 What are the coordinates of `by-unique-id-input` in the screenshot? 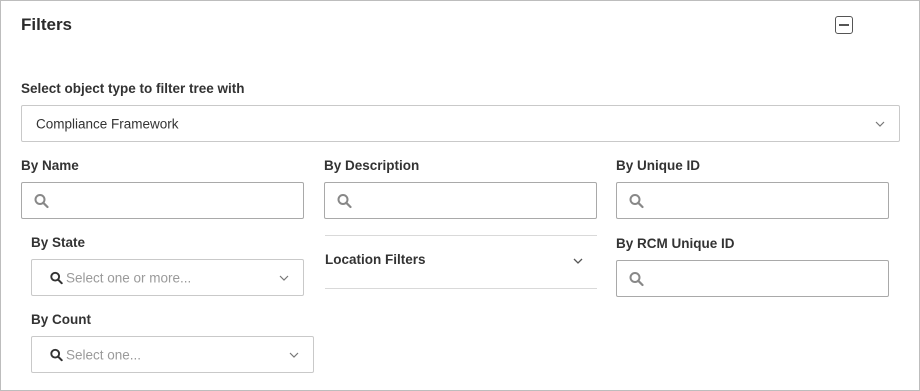 It's located at (752, 200).